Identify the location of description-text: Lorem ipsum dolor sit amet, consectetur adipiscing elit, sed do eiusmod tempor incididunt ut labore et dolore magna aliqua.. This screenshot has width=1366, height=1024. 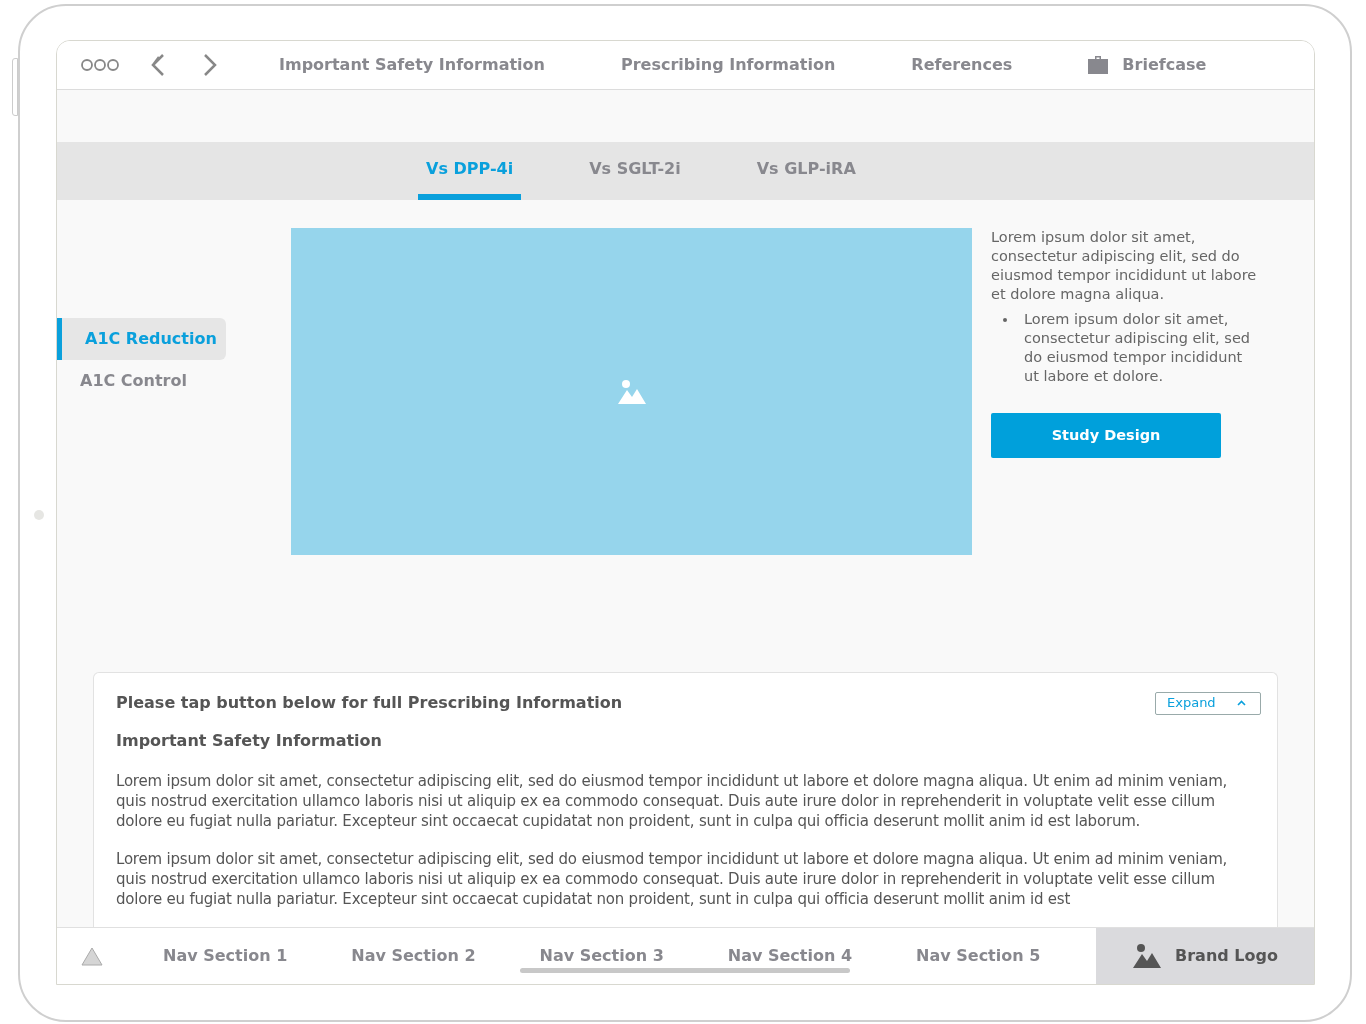
(1124, 266).